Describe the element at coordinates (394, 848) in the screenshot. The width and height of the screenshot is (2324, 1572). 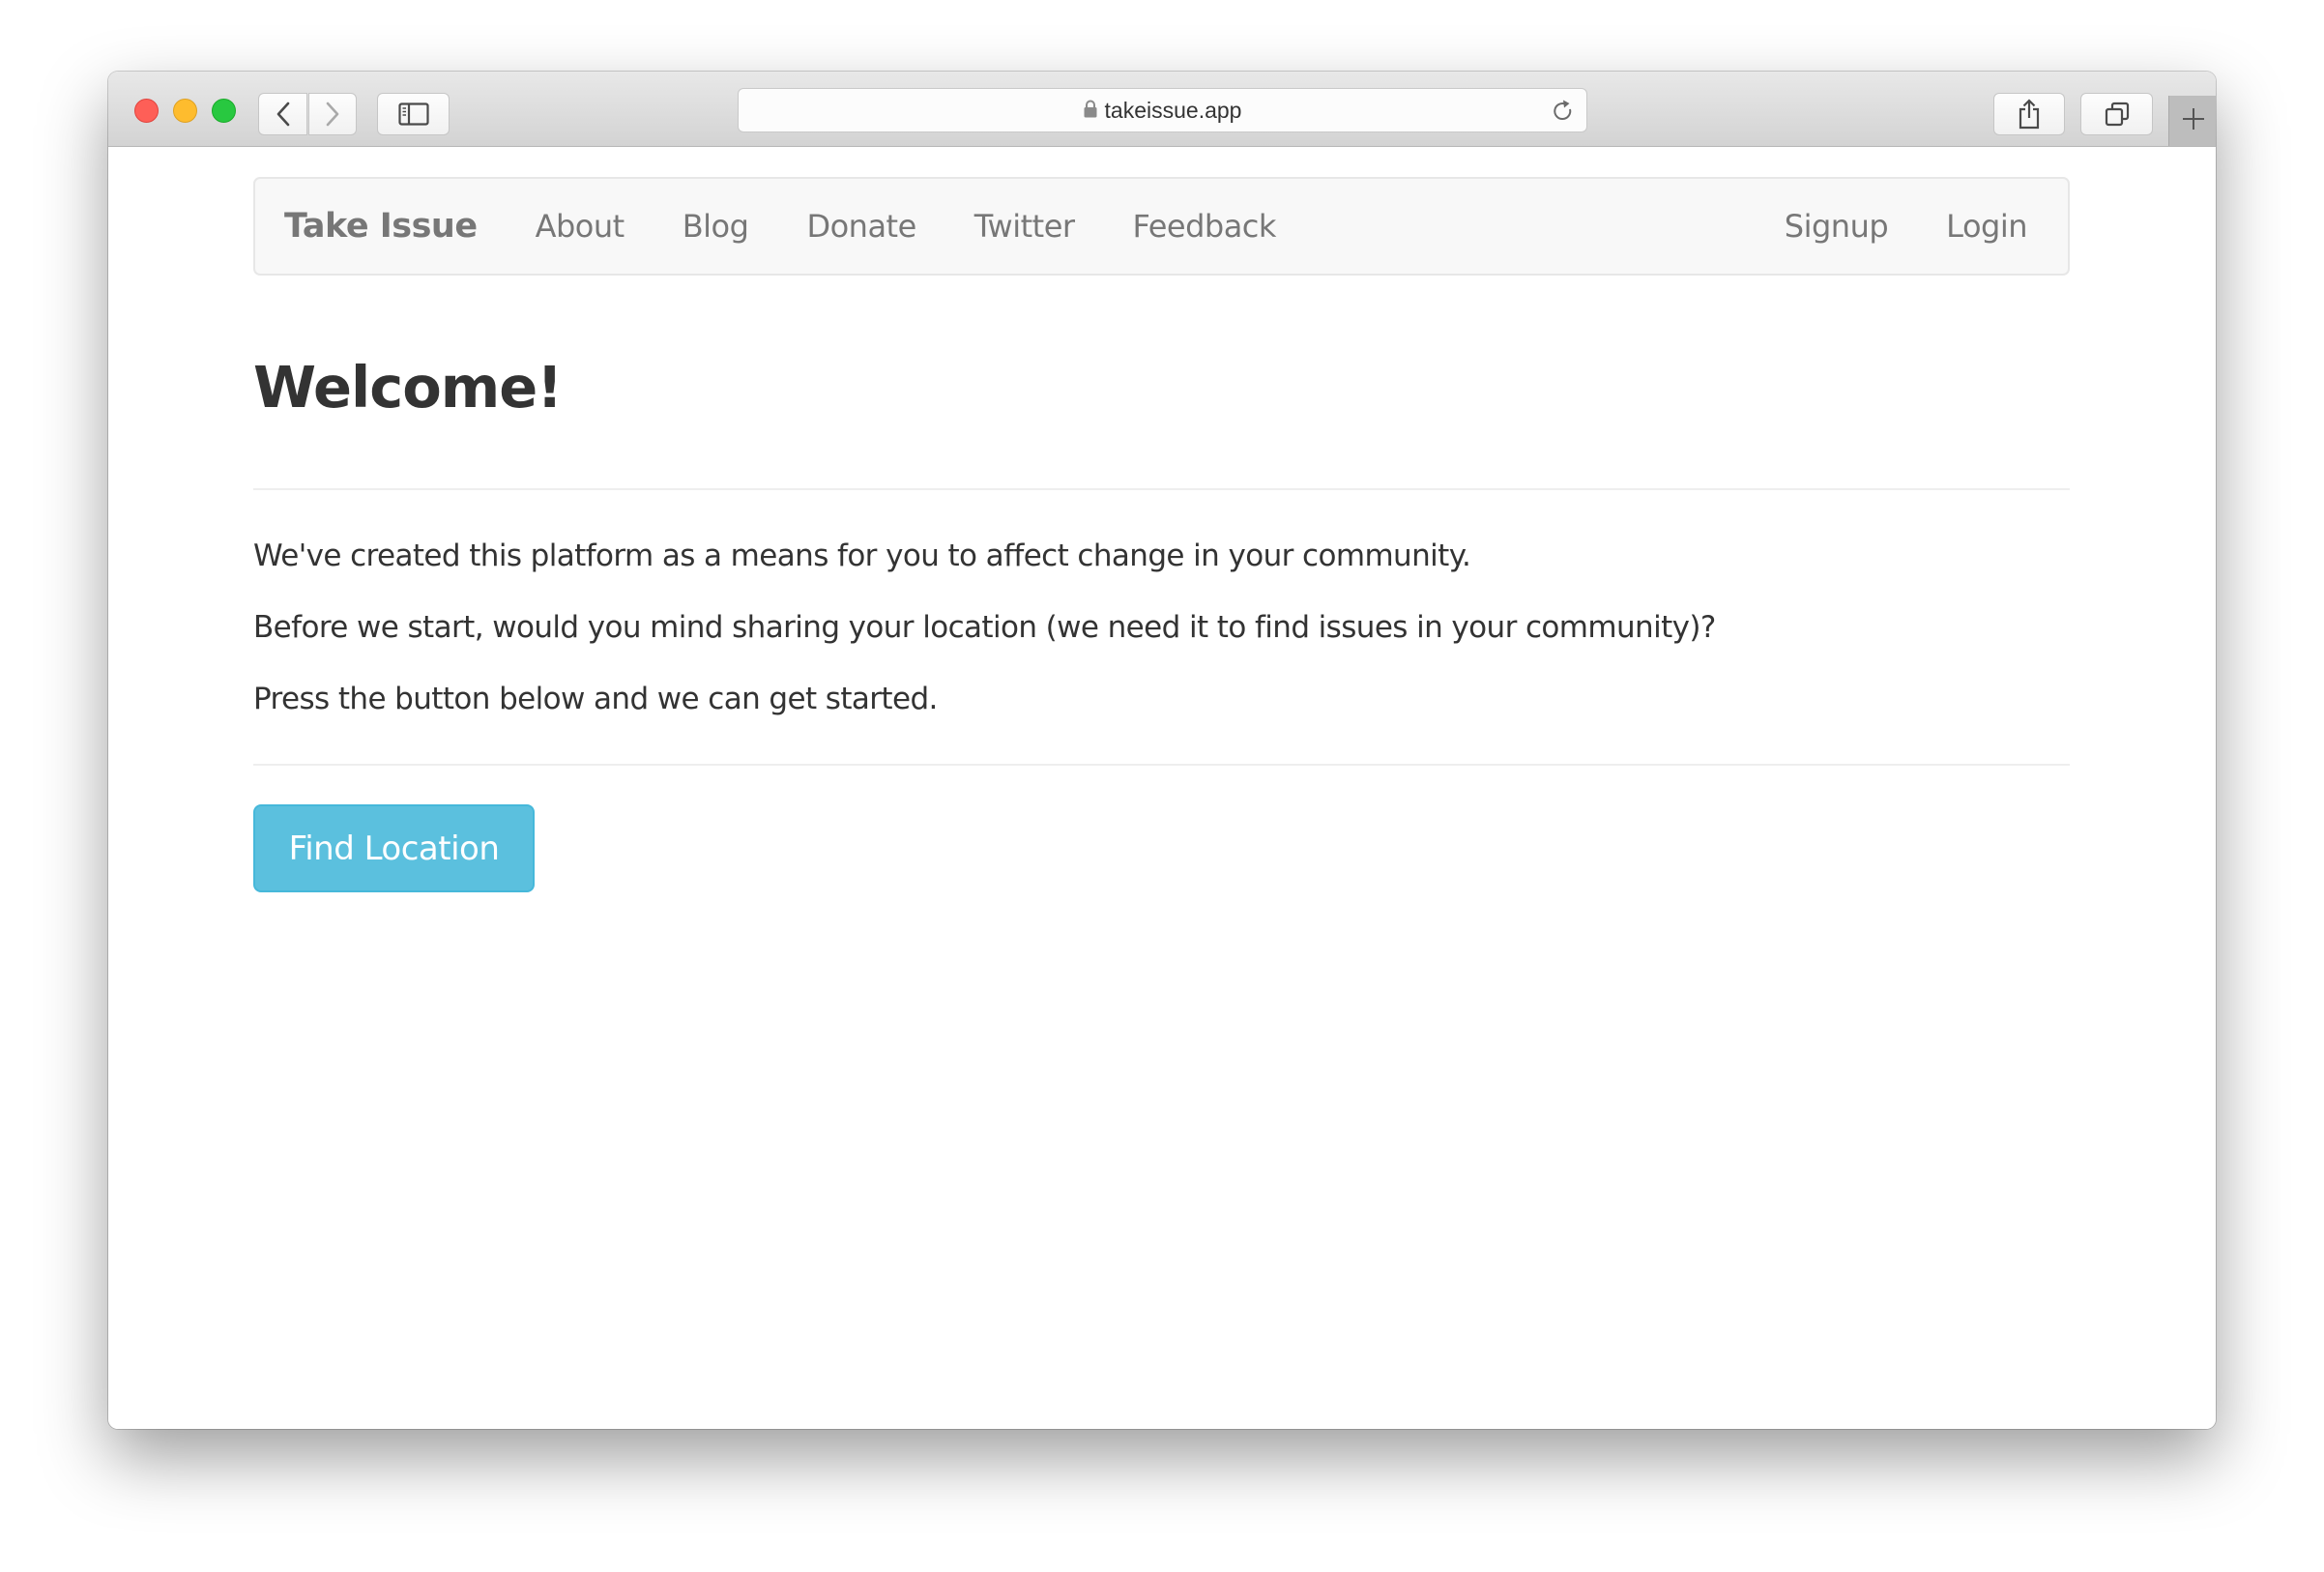
I see `find-location-button: Find Location` at that location.